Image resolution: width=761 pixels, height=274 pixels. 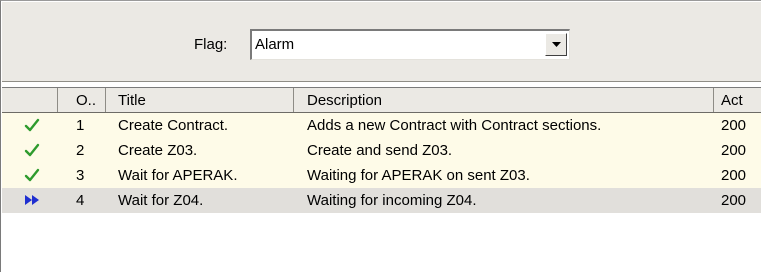 I want to click on table-row: 2 Create Z03. Create and send Z03. 200, so click(x=381, y=150).